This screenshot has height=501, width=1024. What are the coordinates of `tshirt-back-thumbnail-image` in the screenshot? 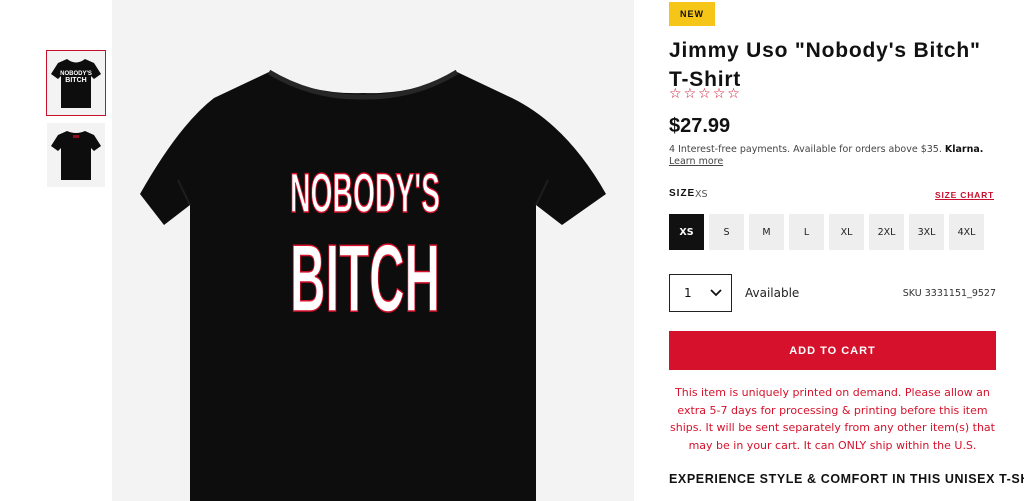 It's located at (76, 155).